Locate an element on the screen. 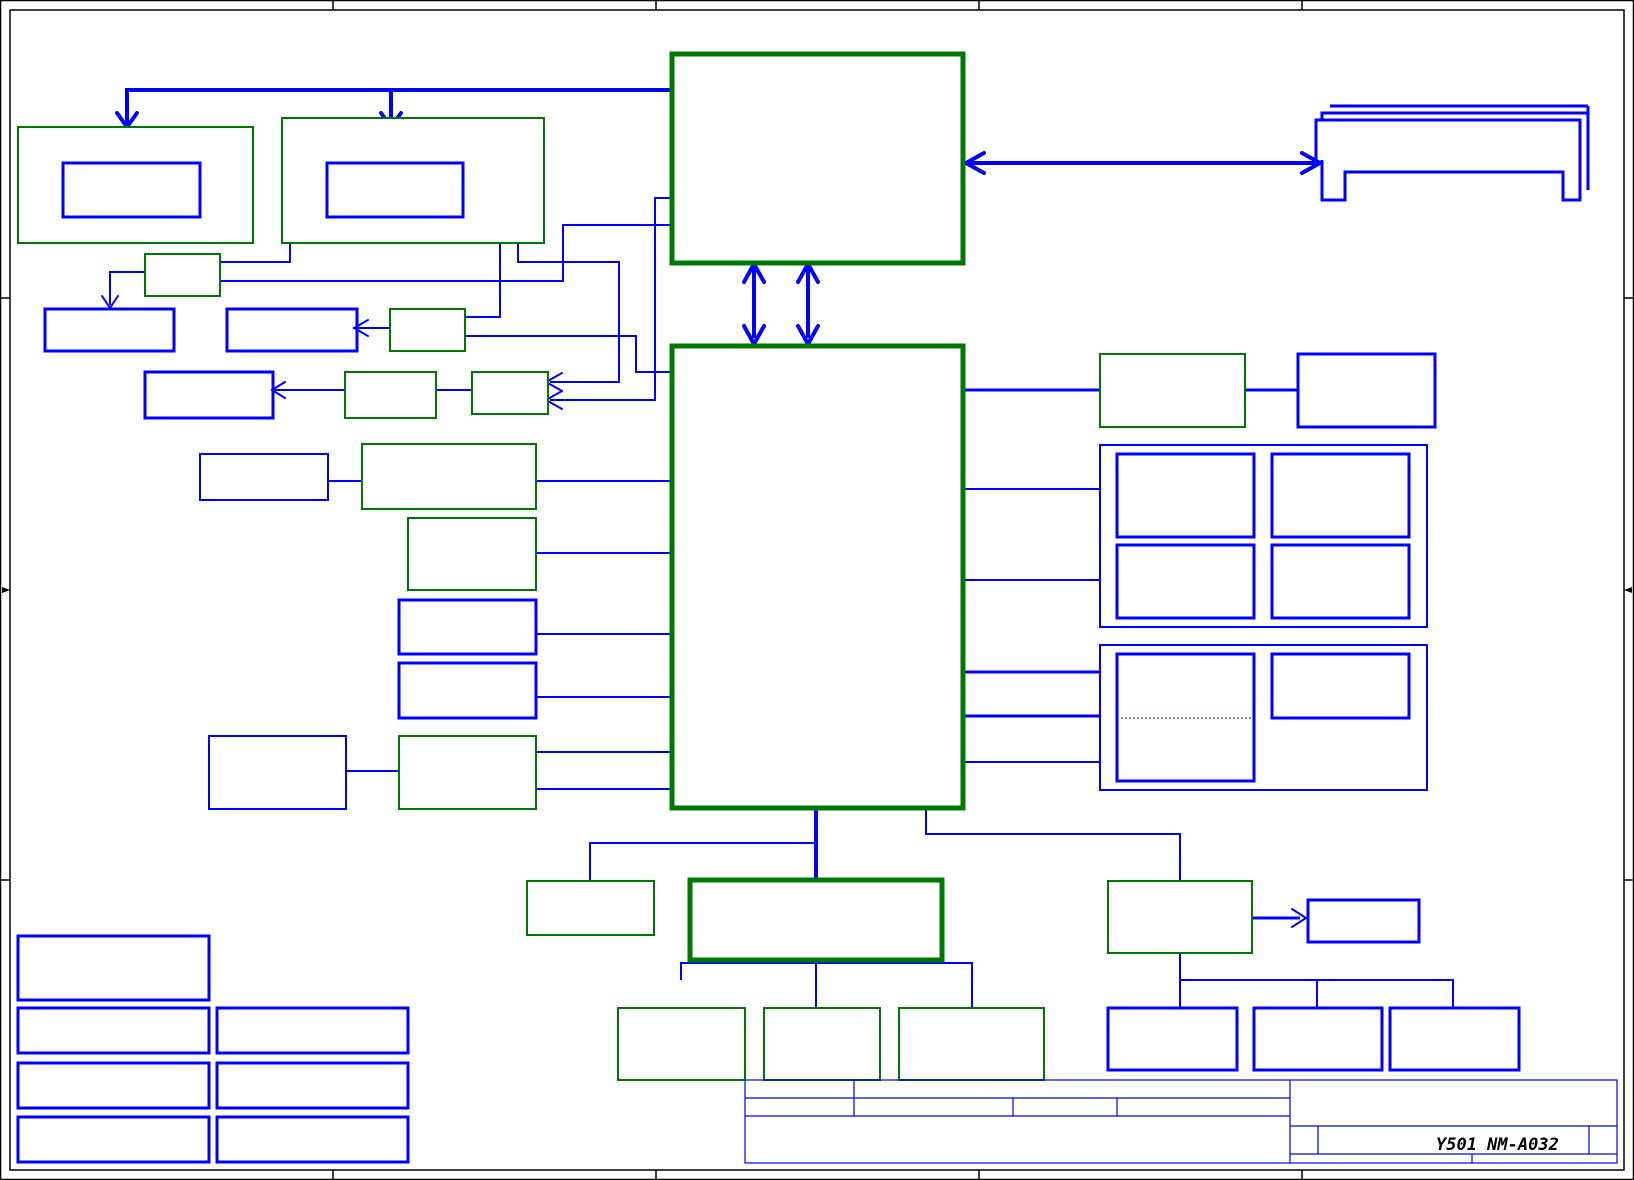 The height and width of the screenshot is (1180, 1634). right-far-box is located at coordinates (1366, 390).